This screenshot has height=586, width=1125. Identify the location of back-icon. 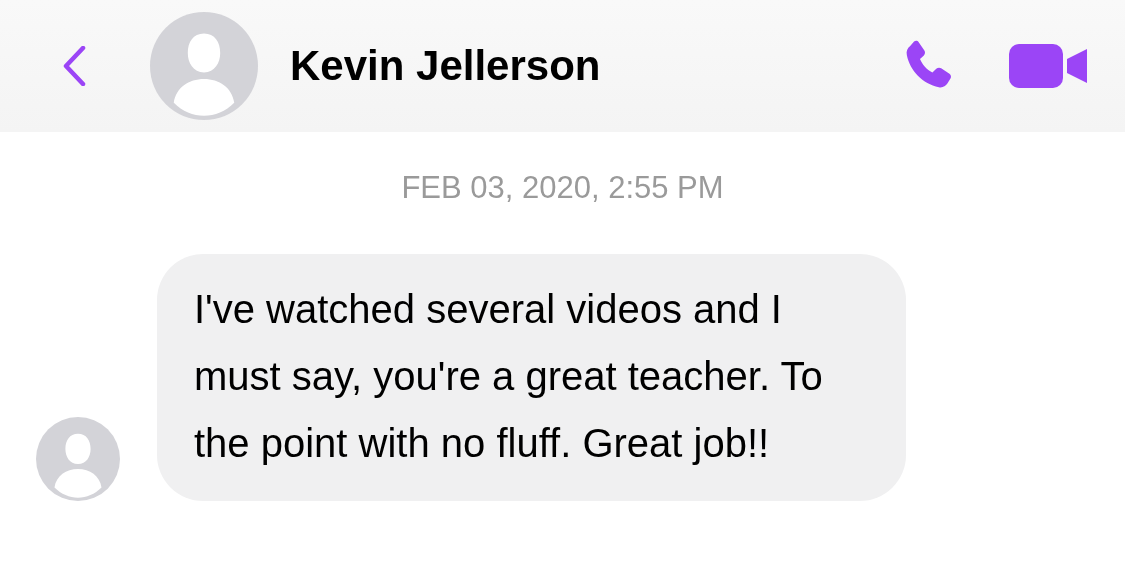
(74, 66).